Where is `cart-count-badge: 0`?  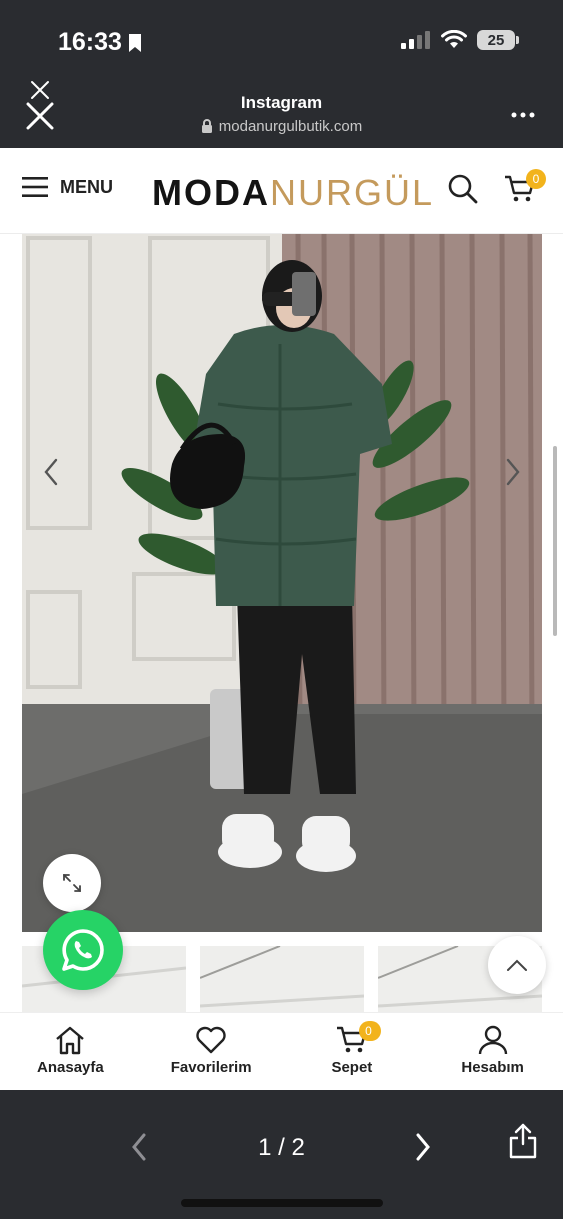
cart-count-badge: 0 is located at coordinates (536, 179).